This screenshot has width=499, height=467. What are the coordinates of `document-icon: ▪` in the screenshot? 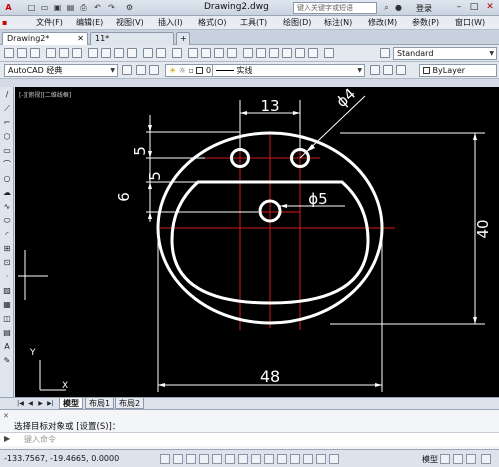 It's located at (7, 23).